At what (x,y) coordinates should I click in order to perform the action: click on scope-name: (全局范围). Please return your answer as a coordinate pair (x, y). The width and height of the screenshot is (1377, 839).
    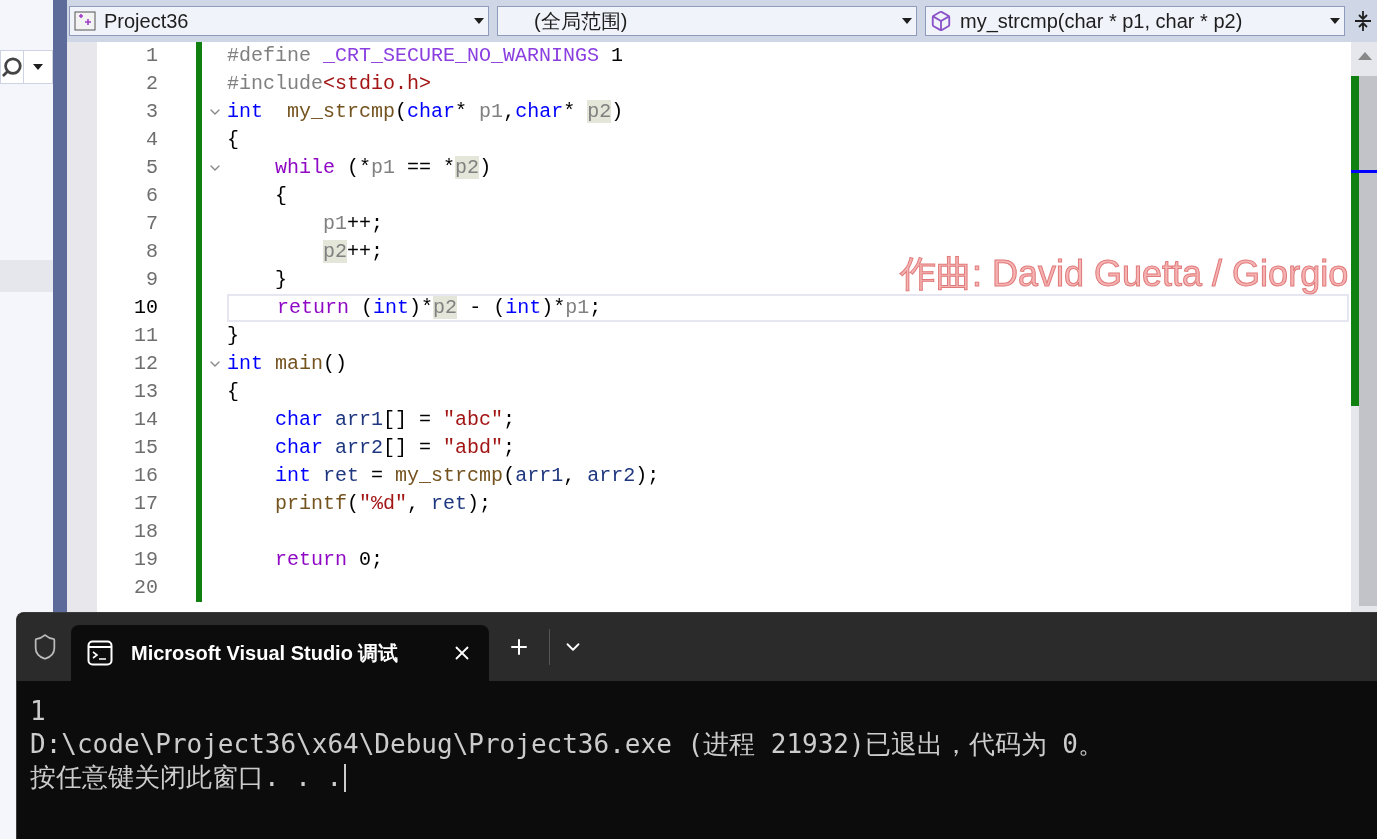
    Looking at the image, I should click on (580, 21).